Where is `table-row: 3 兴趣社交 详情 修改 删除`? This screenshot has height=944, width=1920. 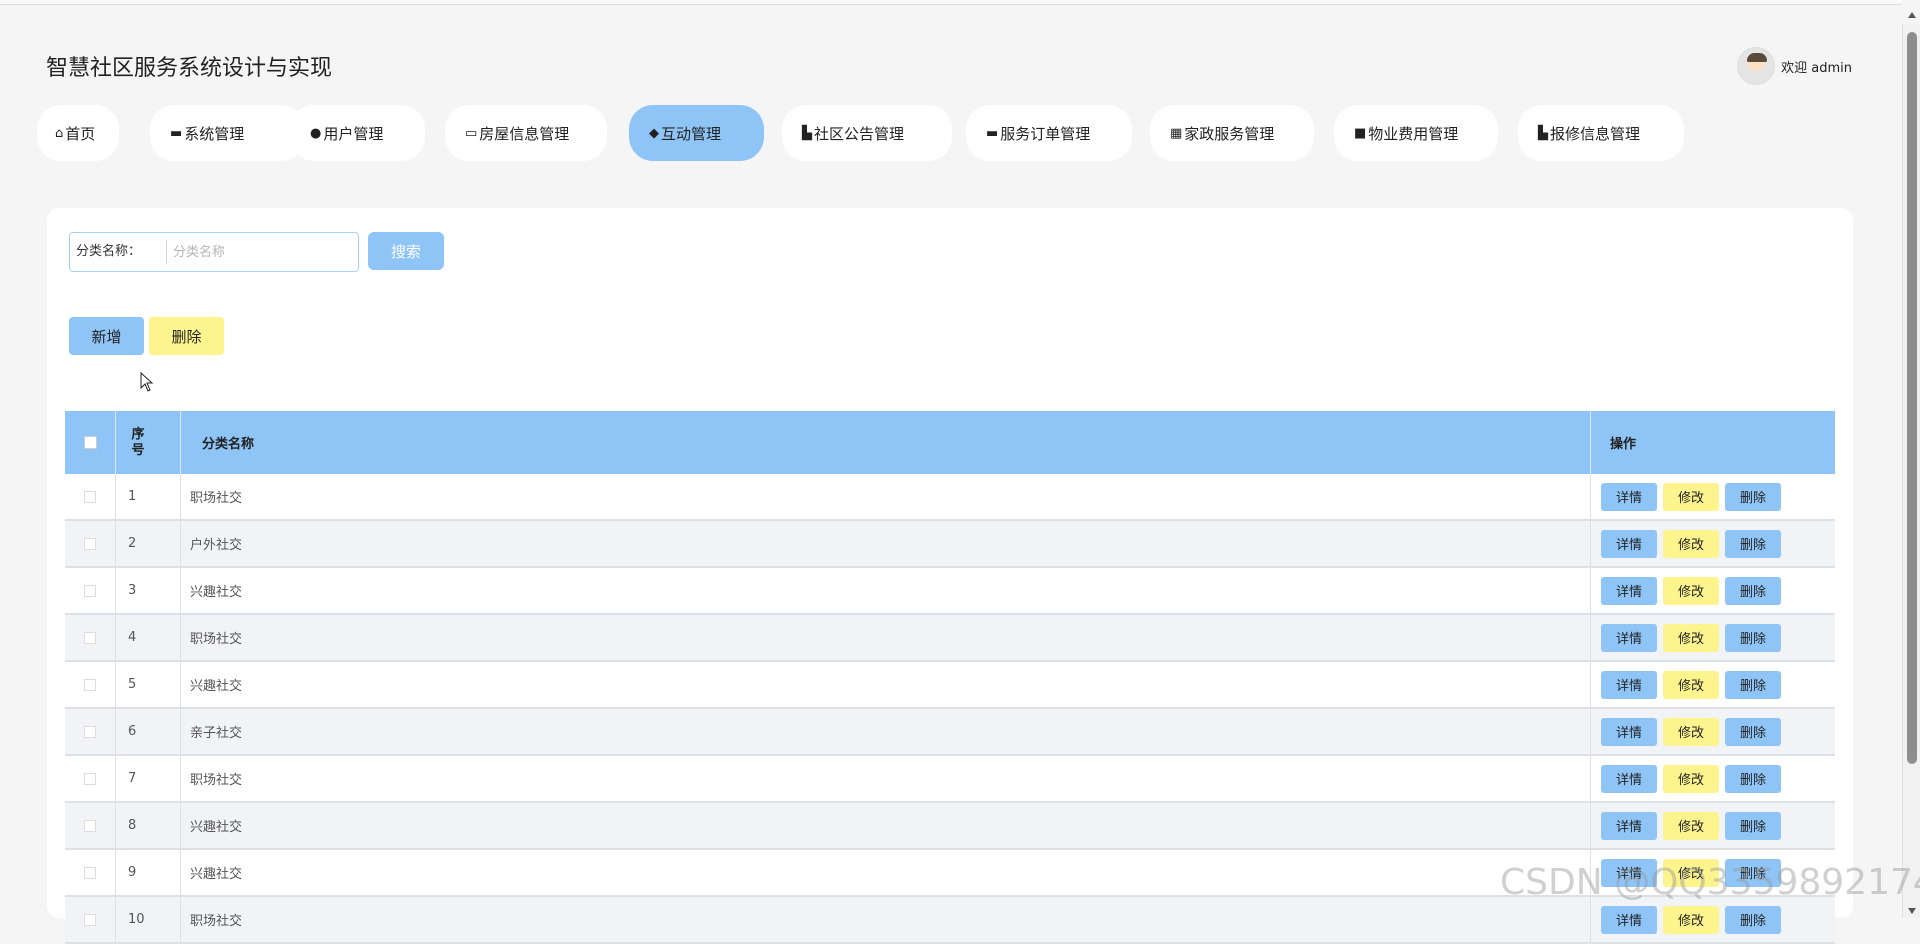 table-row: 3 兴趣社交 详情 修改 删除 is located at coordinates (950, 591).